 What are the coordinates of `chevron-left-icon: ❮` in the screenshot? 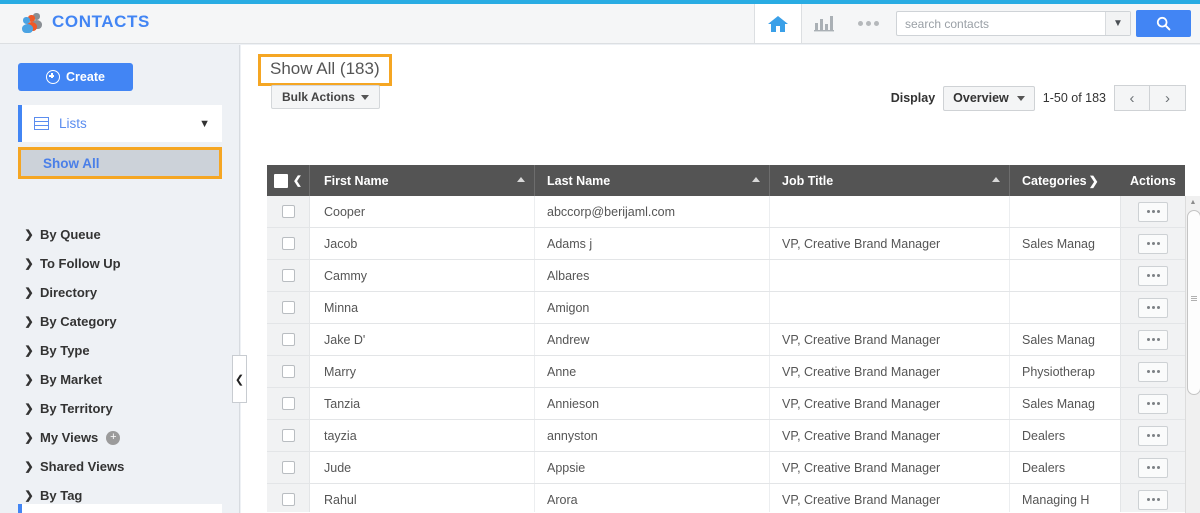 It's located at (297, 180).